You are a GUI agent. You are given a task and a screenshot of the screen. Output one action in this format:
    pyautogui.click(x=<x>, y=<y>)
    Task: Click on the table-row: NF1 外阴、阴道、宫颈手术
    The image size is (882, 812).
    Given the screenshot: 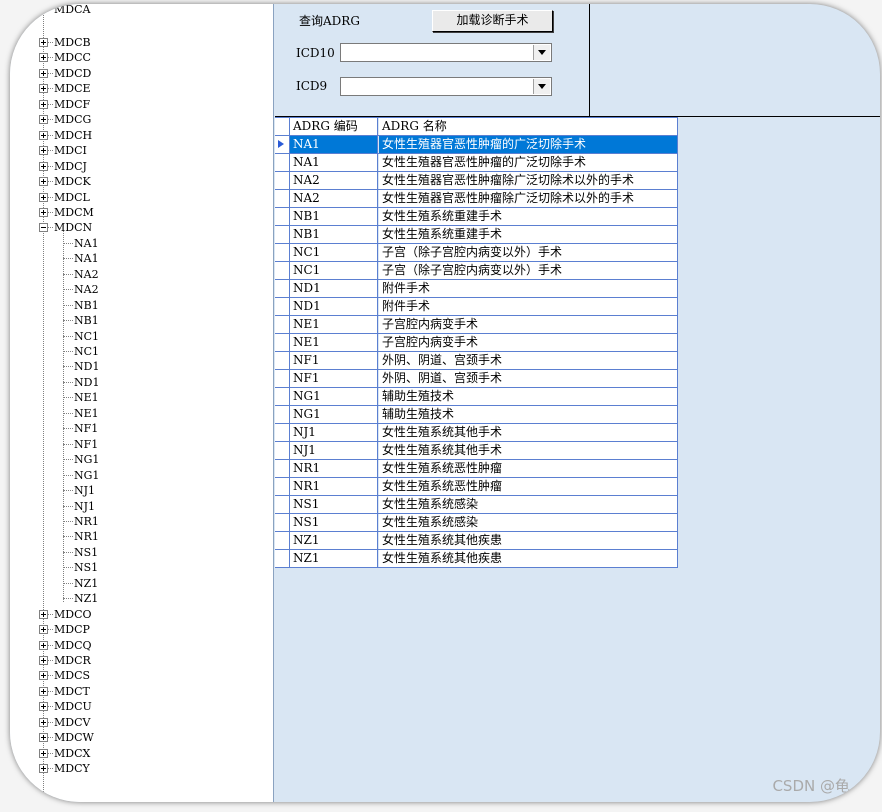 What is the action you would take?
    pyautogui.click(x=476, y=361)
    